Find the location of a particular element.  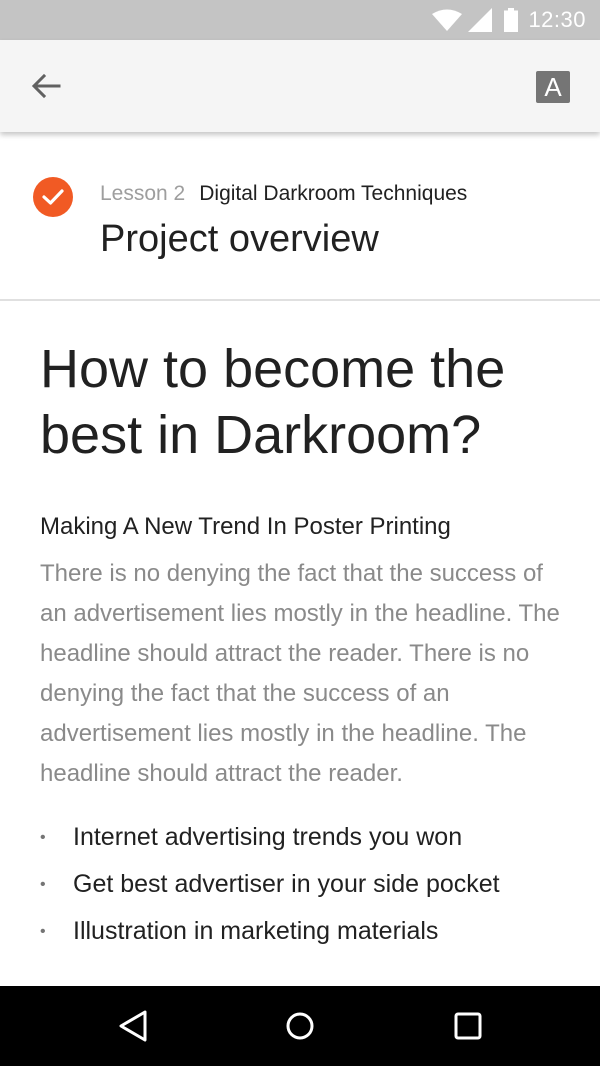

nav-recents-button is located at coordinates (468, 1026).